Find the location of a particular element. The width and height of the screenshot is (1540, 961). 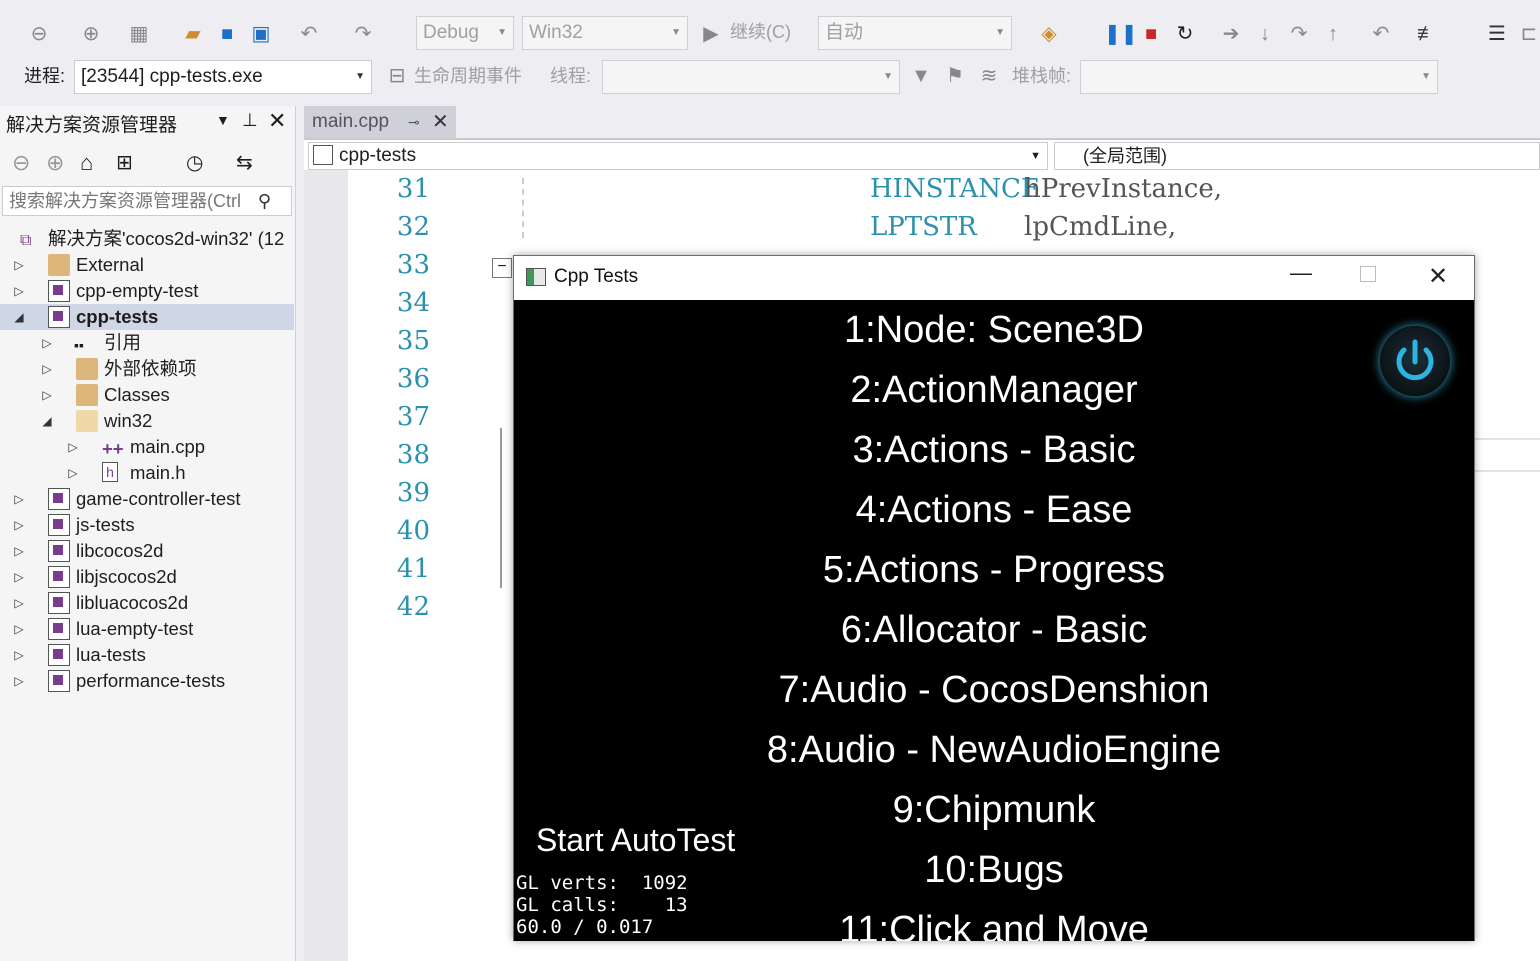

close-tab-icon: ✕ is located at coordinates (440, 122).